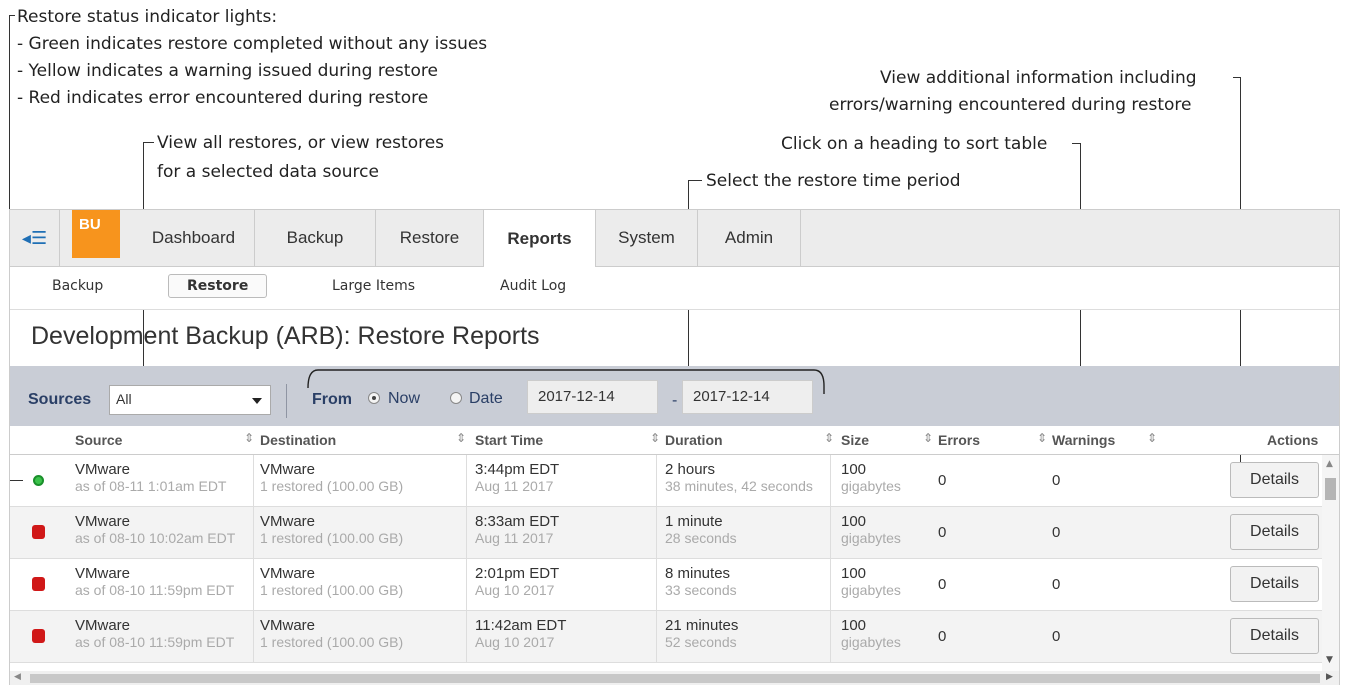 The width and height of the screenshot is (1347, 685). Describe the element at coordinates (739, 477) in the screenshot. I see `cell-duration: 2 hours 38 minutes, 42 seconds` at that location.